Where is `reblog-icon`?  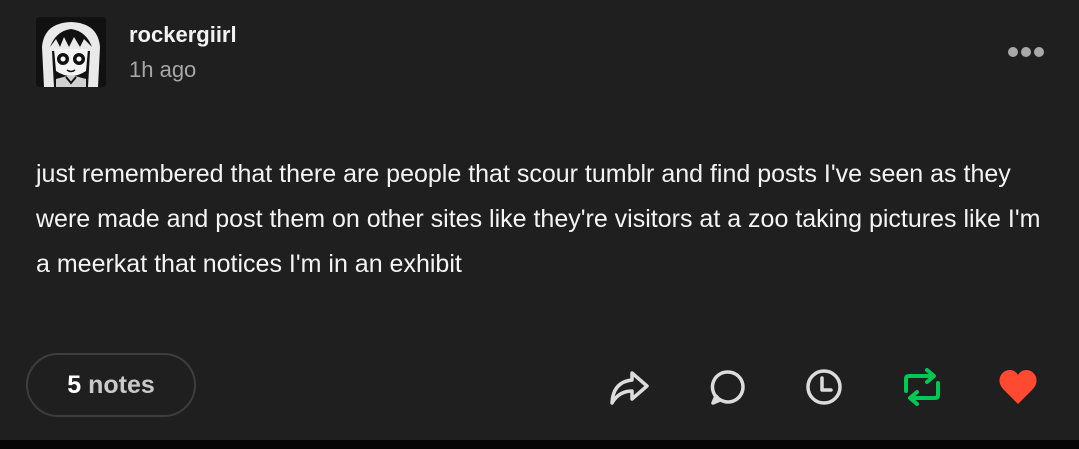 reblog-icon is located at coordinates (922, 387).